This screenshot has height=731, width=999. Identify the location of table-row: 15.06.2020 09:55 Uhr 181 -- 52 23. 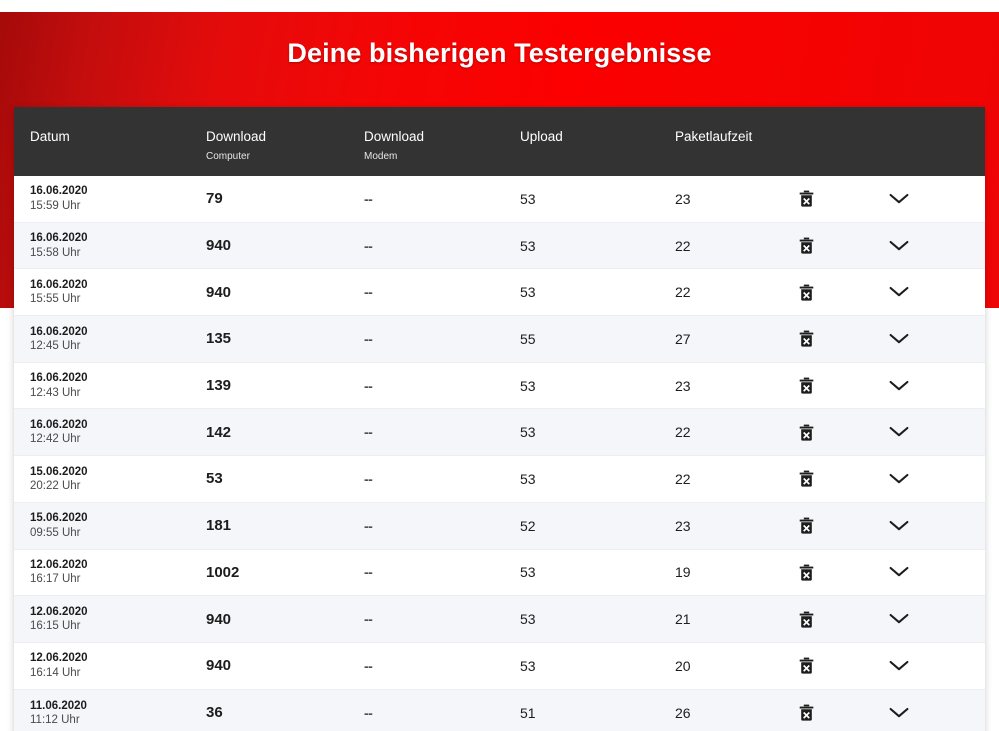
(499, 526).